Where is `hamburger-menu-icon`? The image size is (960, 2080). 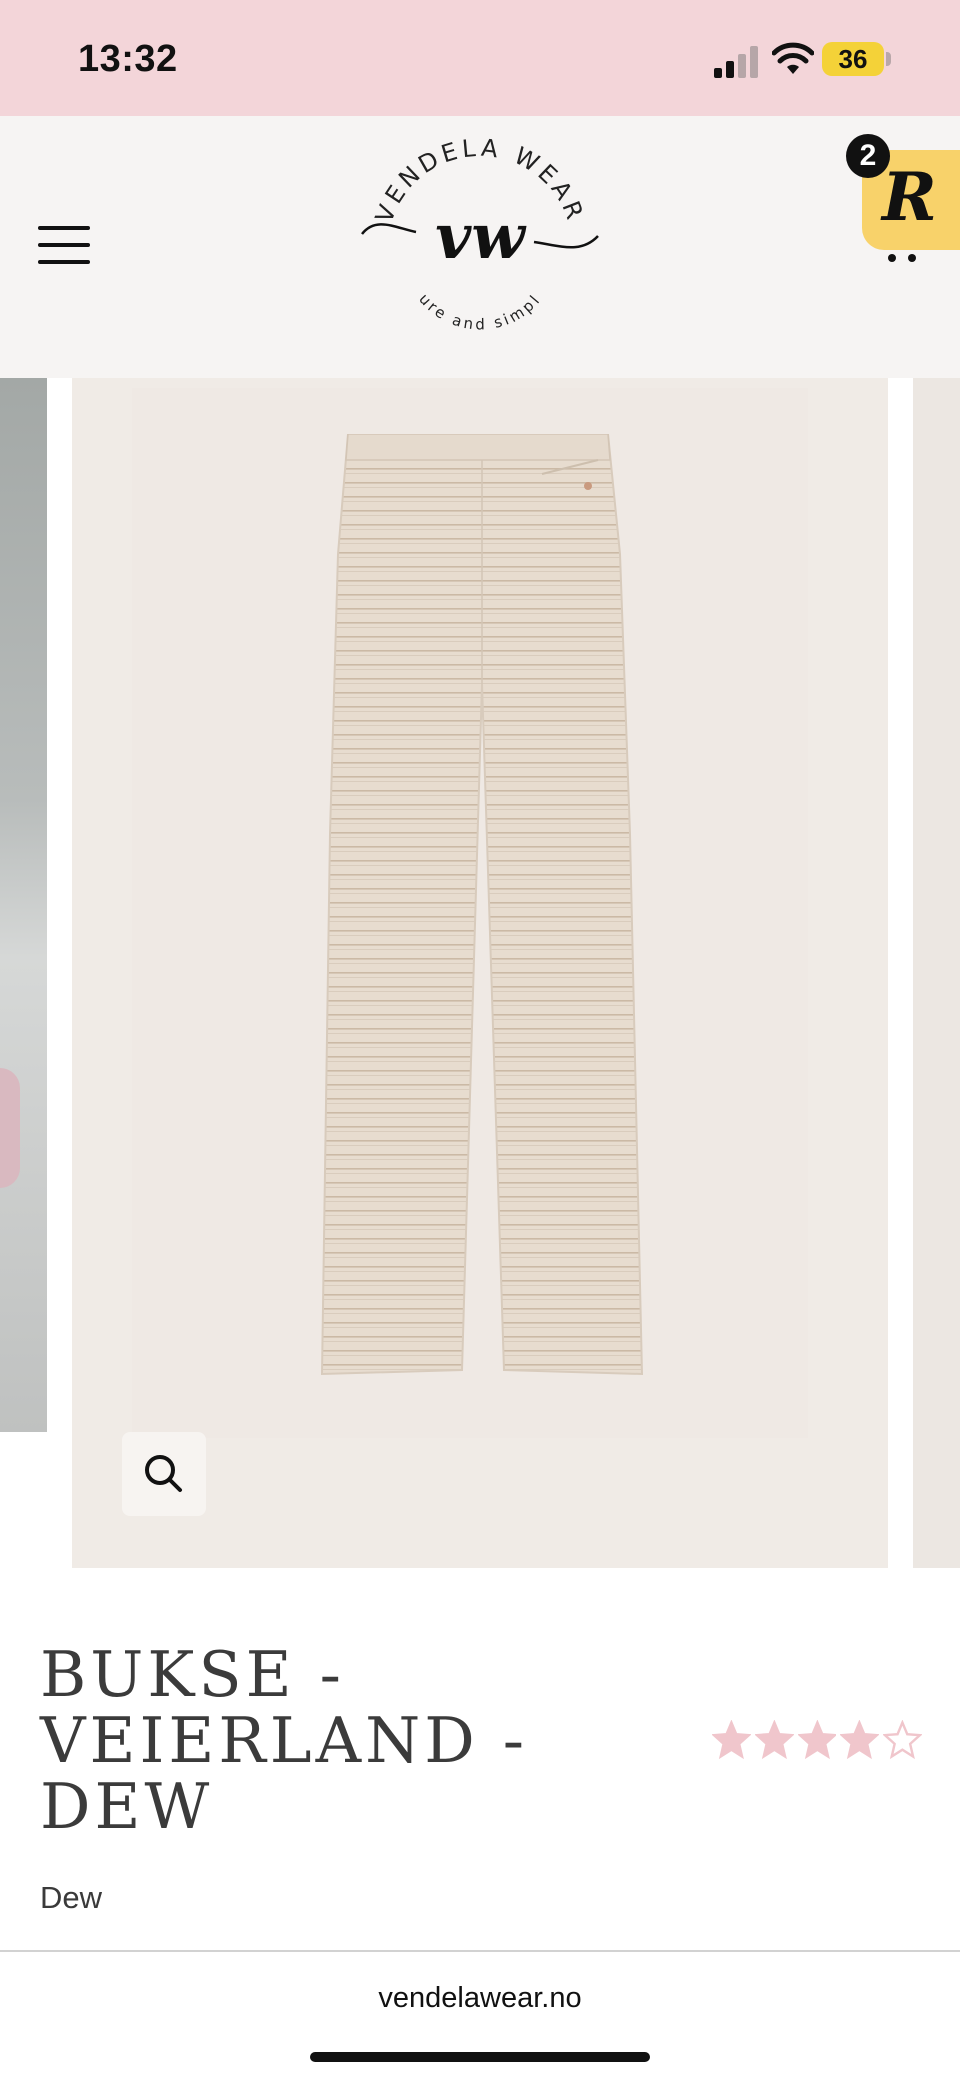 hamburger-menu-icon is located at coordinates (64, 245).